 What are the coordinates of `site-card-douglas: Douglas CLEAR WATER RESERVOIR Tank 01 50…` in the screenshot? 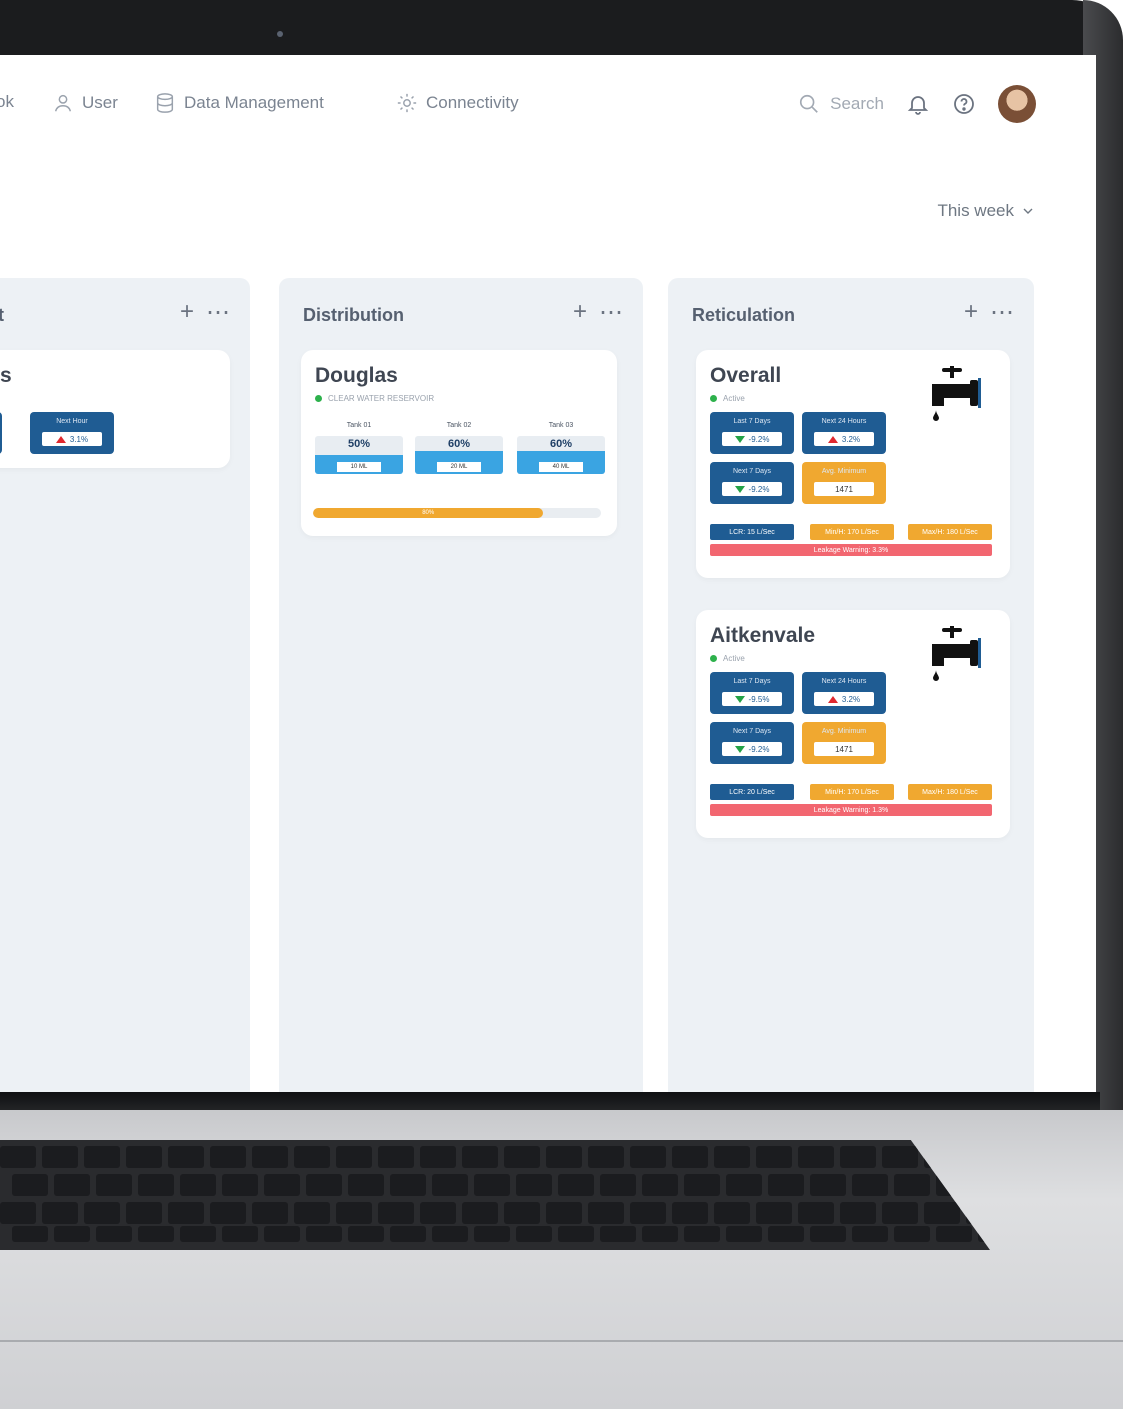 It's located at (459, 443).